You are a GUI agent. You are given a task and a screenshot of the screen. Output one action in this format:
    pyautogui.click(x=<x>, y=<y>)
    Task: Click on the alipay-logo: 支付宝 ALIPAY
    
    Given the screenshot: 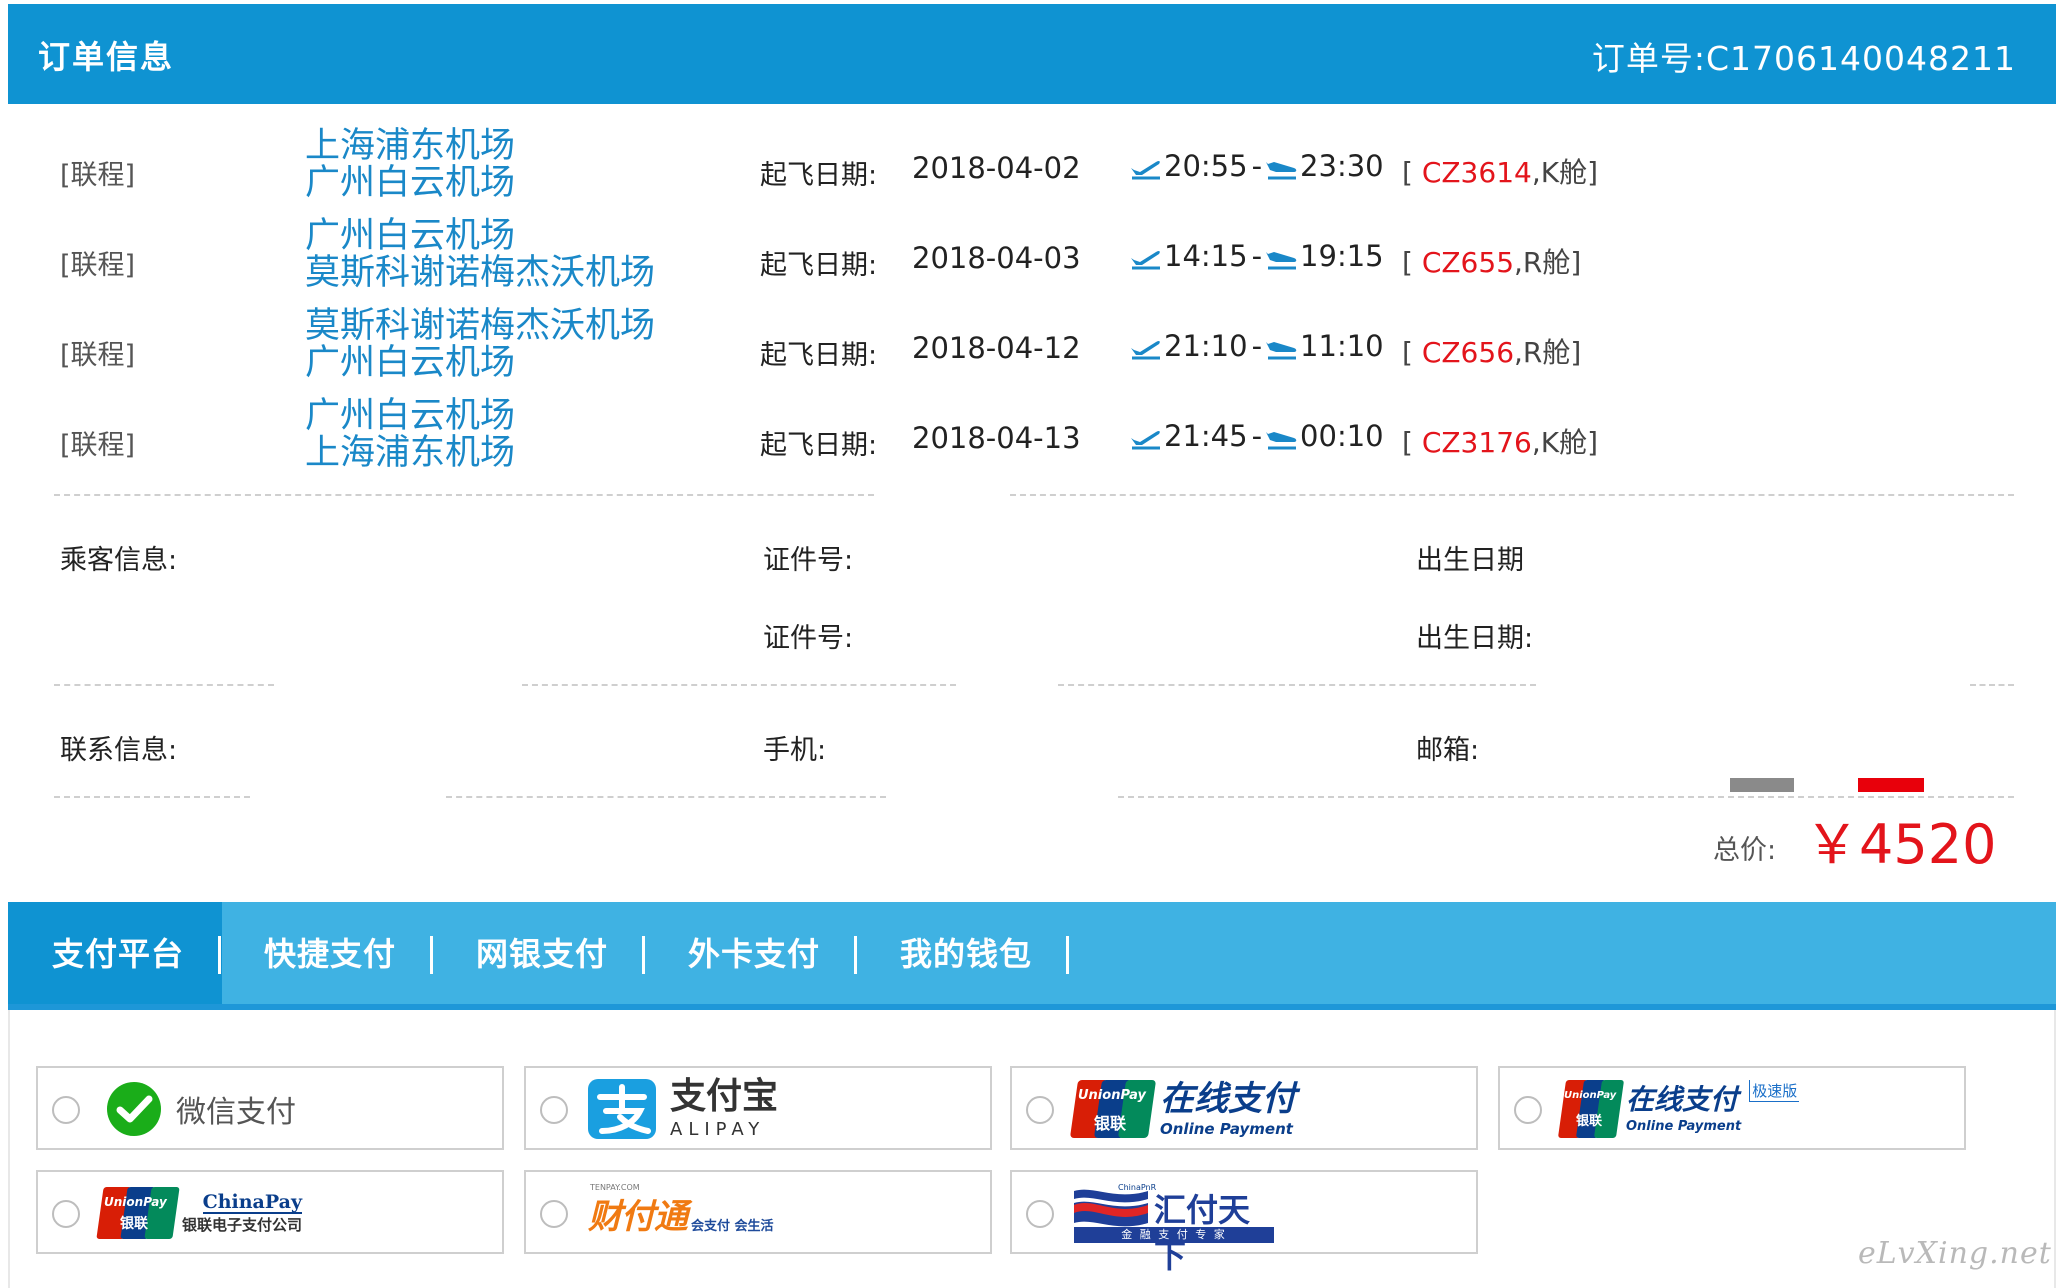 What is the action you would take?
    pyautogui.click(x=682, y=1109)
    